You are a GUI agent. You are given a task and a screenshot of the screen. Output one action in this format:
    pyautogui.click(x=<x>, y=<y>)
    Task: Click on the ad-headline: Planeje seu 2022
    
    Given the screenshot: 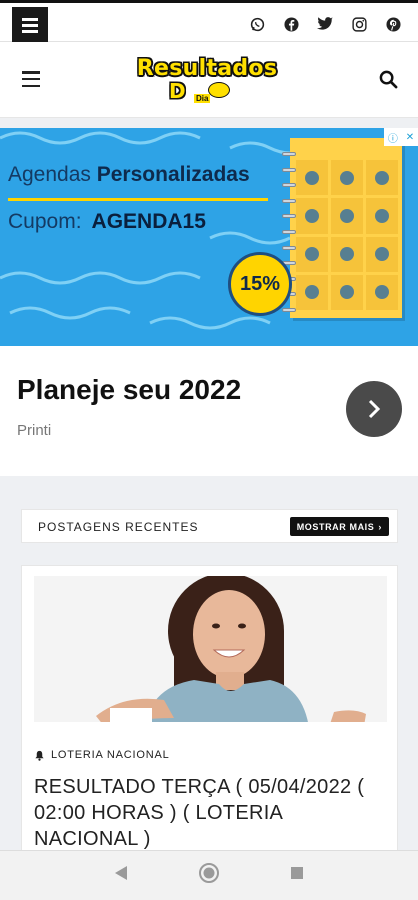 What is the action you would take?
    pyautogui.click(x=129, y=389)
    